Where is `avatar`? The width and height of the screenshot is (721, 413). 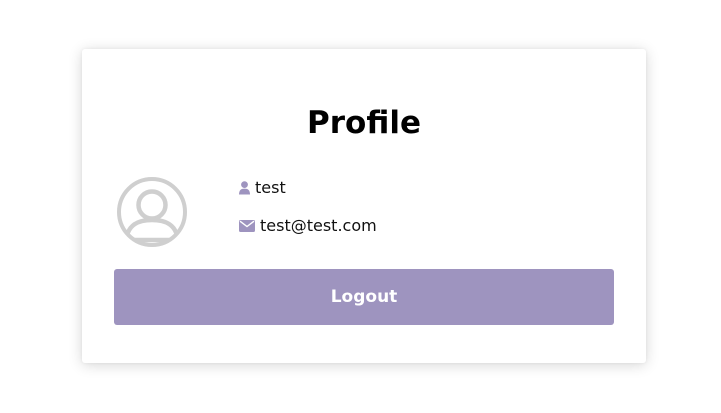 avatar is located at coordinates (152, 212).